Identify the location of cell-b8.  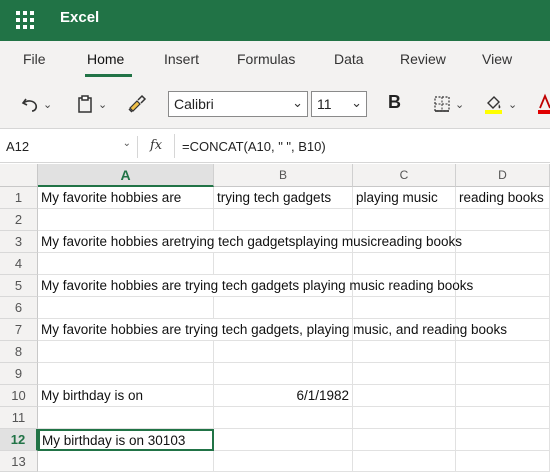
(283, 352).